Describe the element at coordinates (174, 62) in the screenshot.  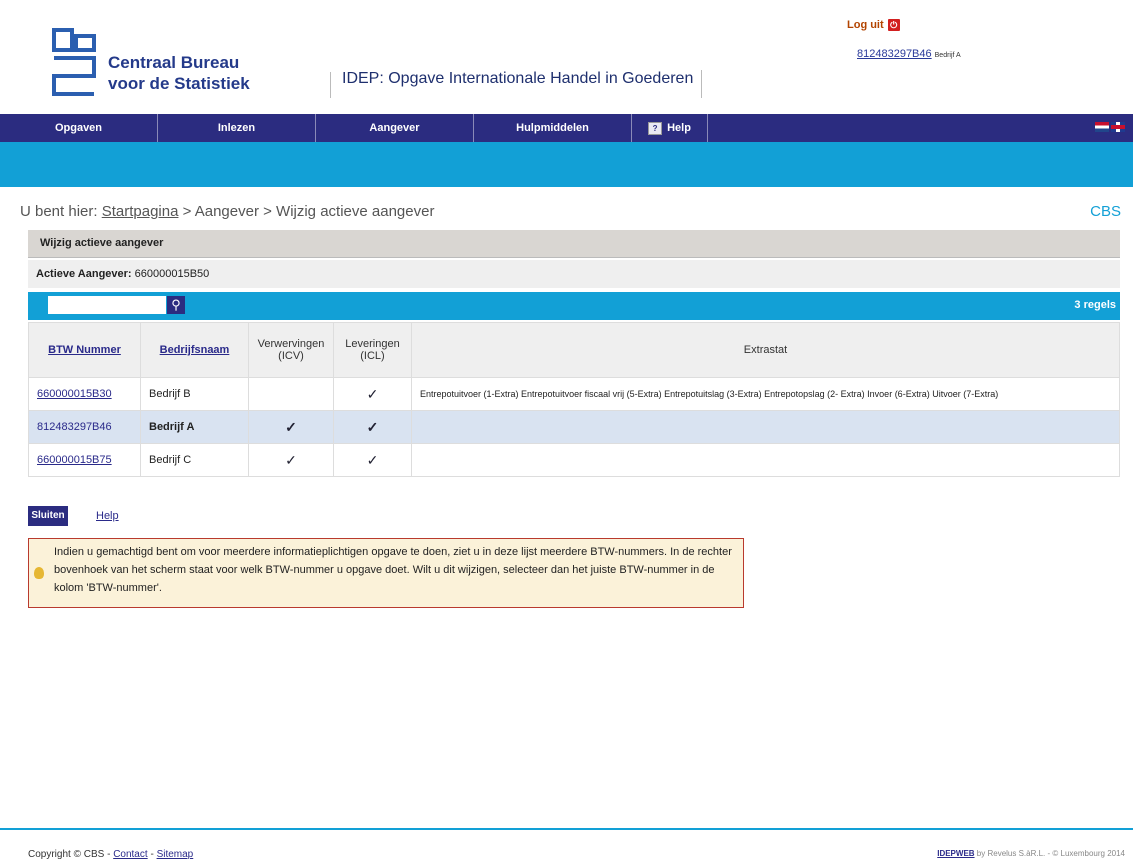
I see `org-name-line1: Centraal Bureau` at that location.